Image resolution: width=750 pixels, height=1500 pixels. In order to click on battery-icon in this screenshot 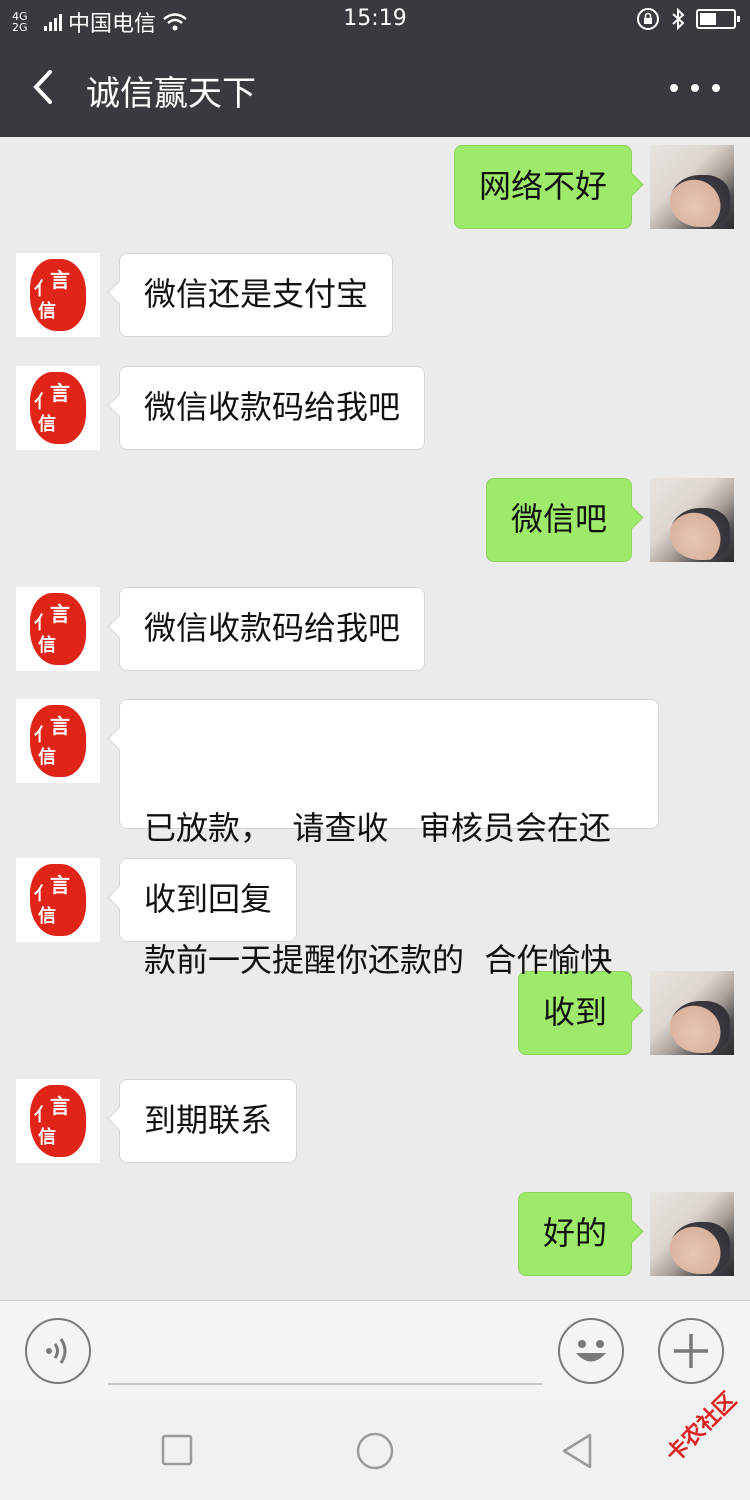, I will do `click(718, 19)`.